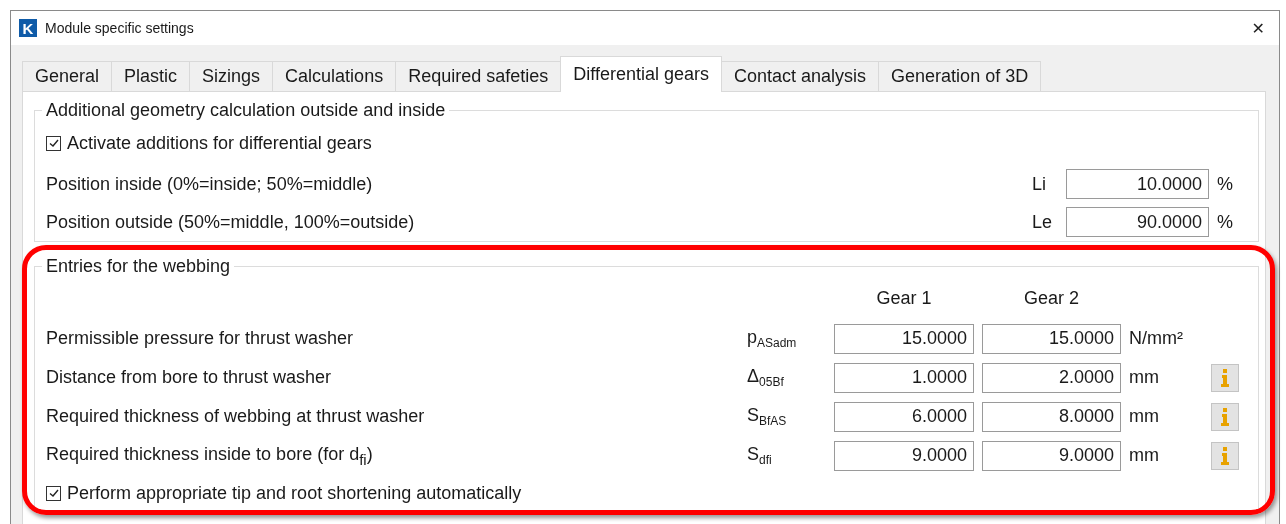 This screenshot has height=524, width=1286. Describe the element at coordinates (294, 493) in the screenshot. I see `checkbox-label: Perform appropriate tip and root shortening automatically` at that location.